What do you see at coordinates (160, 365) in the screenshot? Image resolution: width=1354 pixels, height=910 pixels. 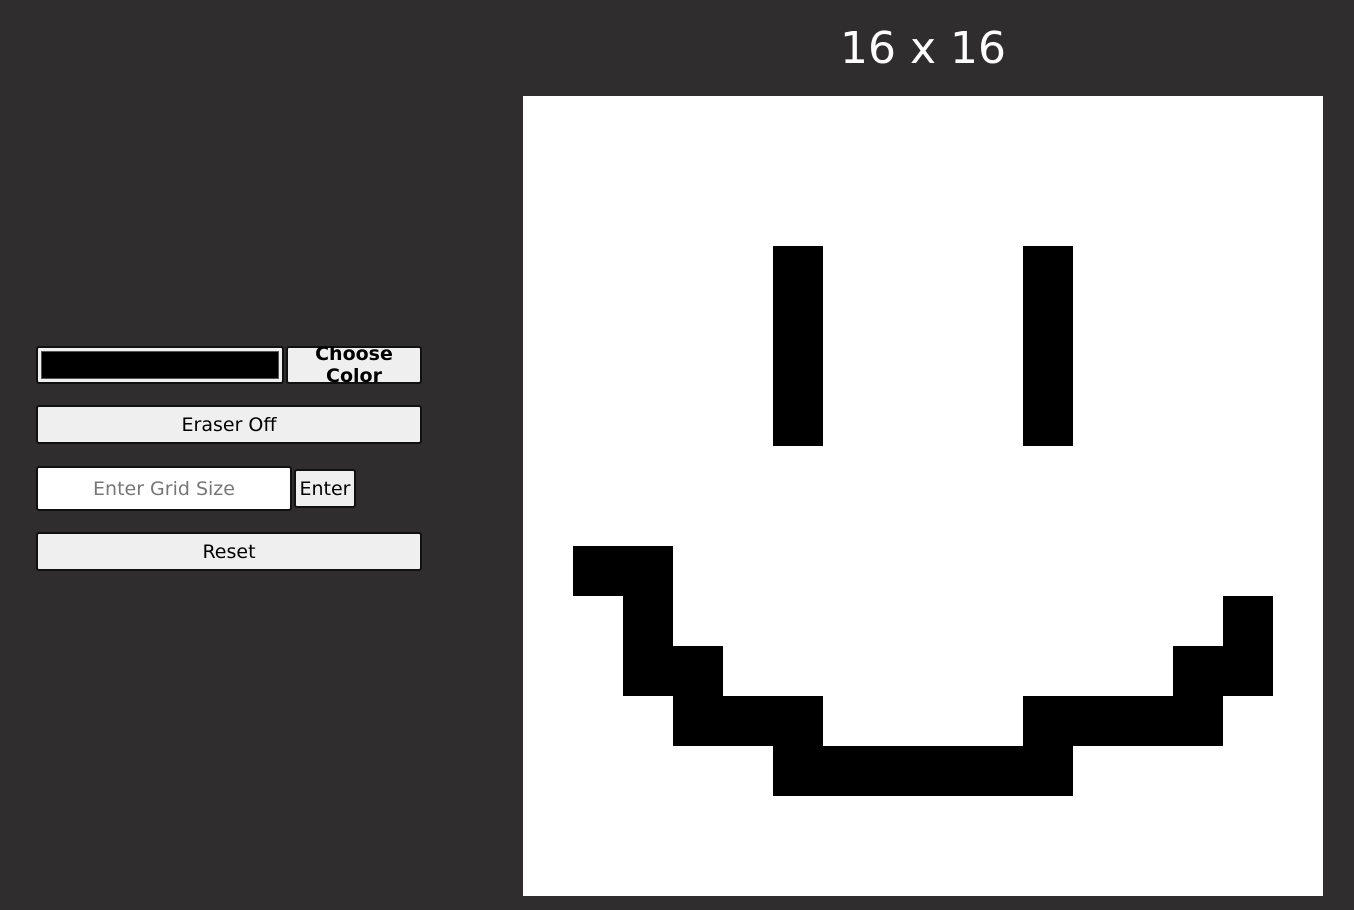 I see `color-picker` at bounding box center [160, 365].